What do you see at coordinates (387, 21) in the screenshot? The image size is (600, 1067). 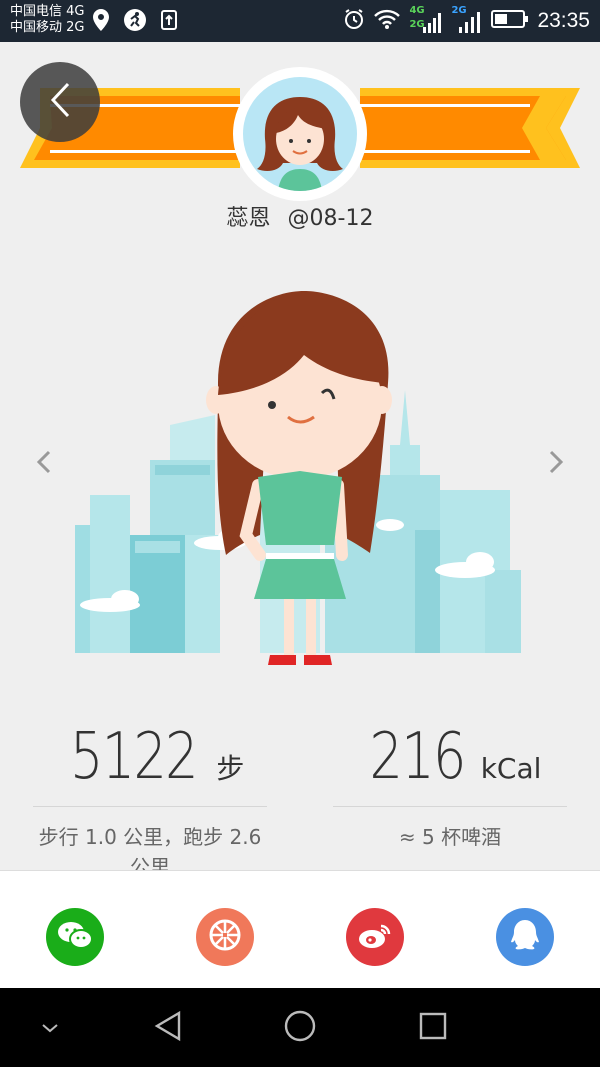 I see `wifi-icon` at bounding box center [387, 21].